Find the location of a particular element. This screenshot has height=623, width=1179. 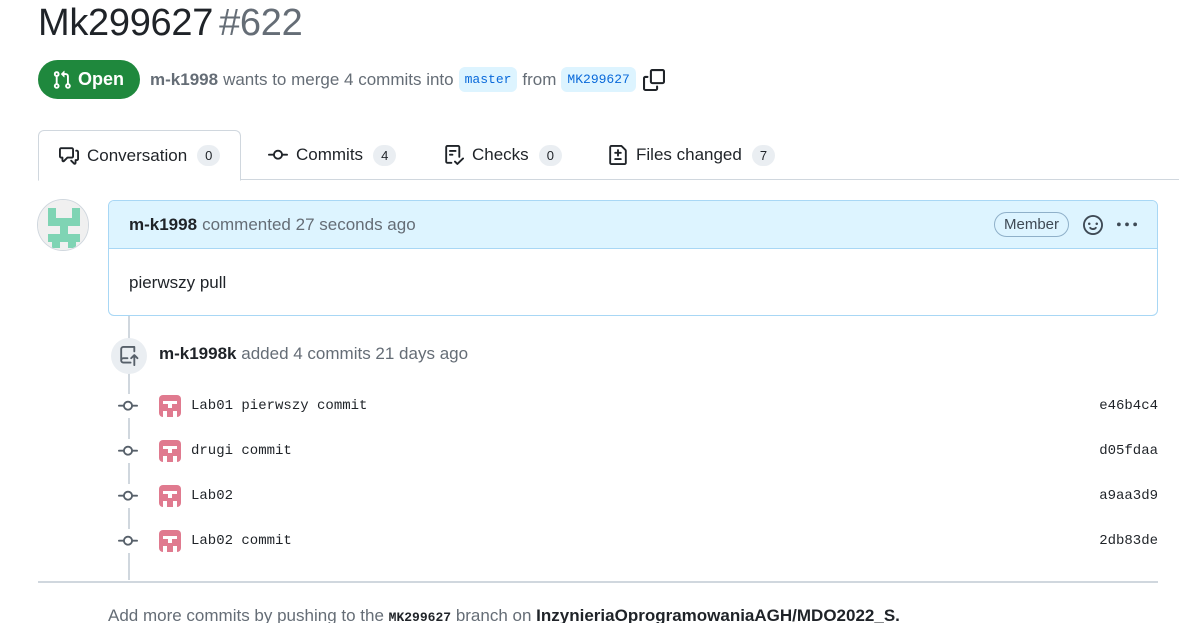

file-diff-icon is located at coordinates (618, 155).